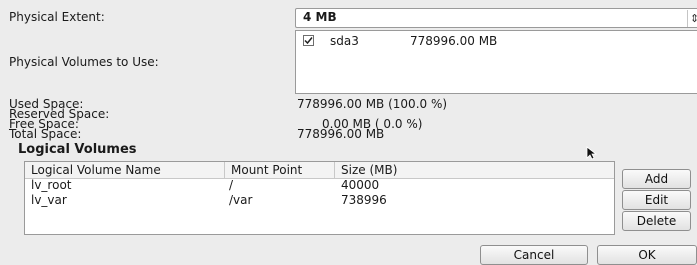  I want to click on physical-extent-value: 4 MB, so click(320, 17).